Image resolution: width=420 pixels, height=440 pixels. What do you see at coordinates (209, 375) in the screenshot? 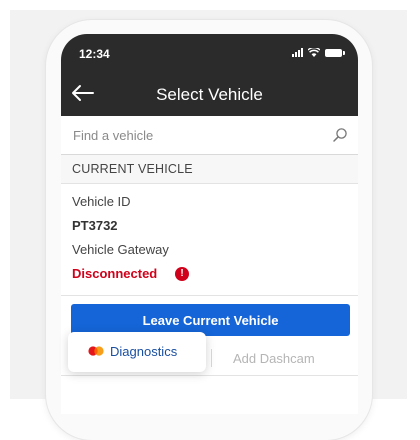
I see `divider-bottom` at bounding box center [209, 375].